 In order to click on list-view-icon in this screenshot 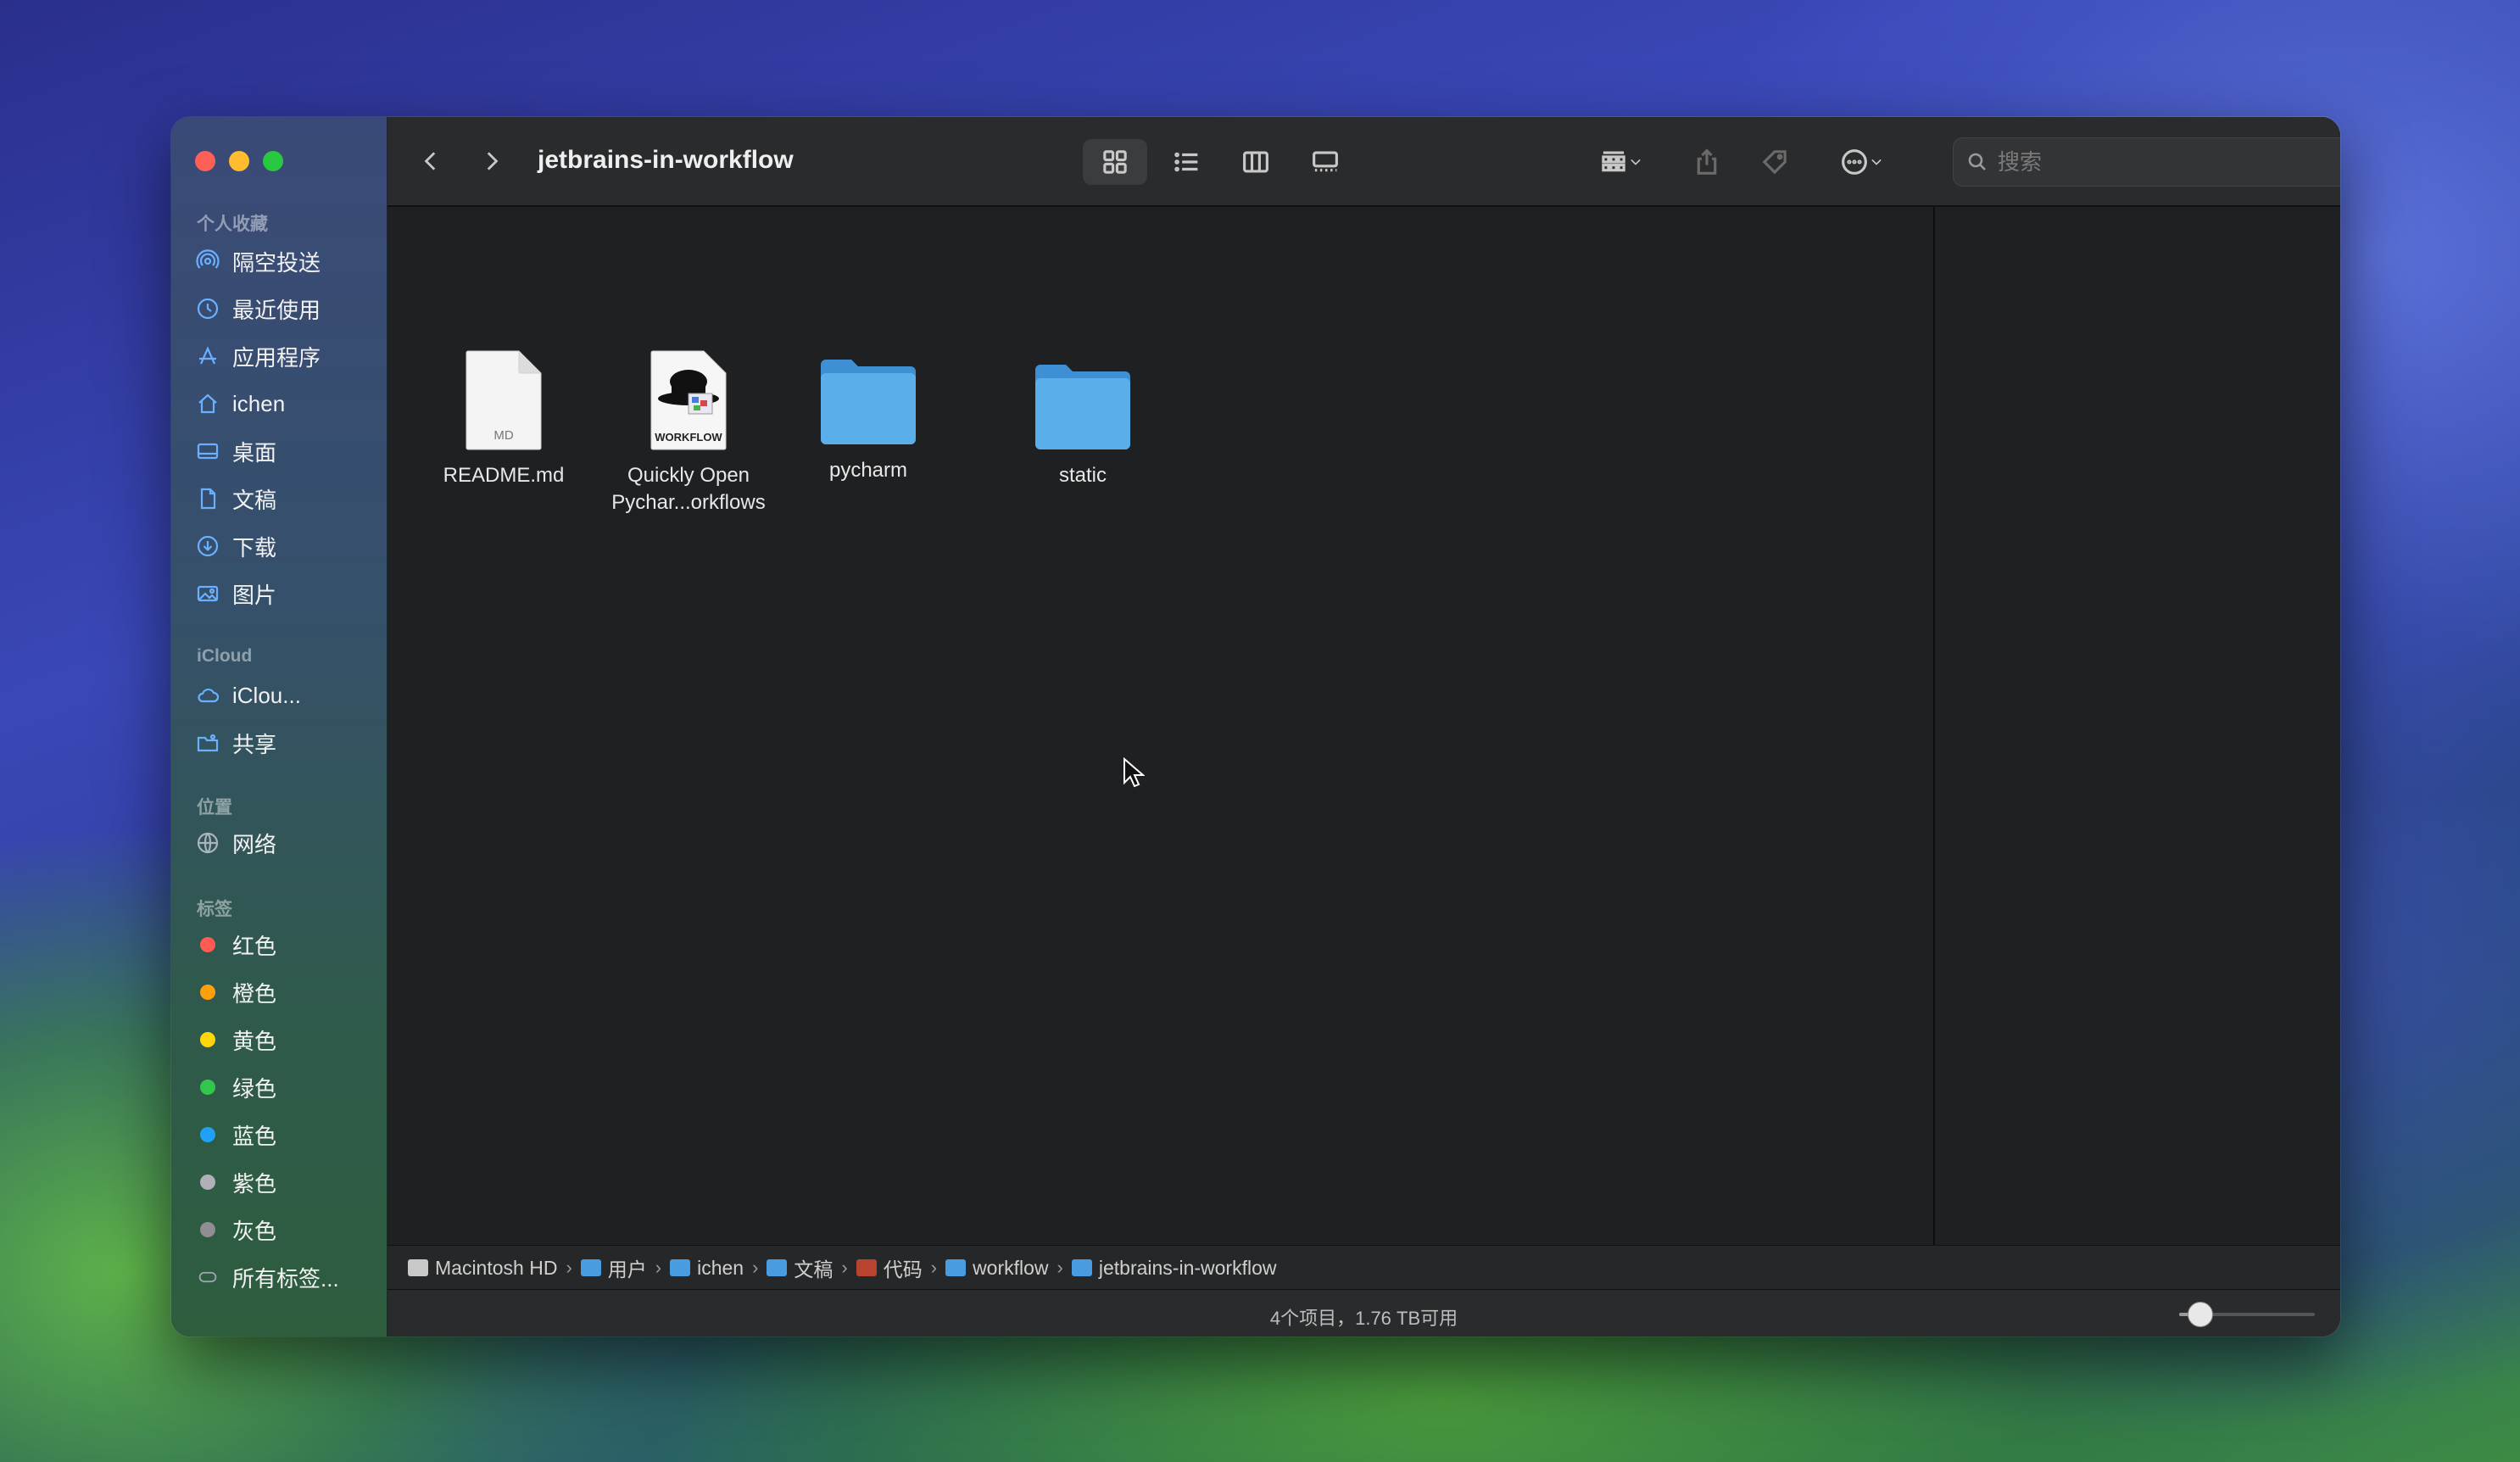, I will do `click(1186, 162)`.